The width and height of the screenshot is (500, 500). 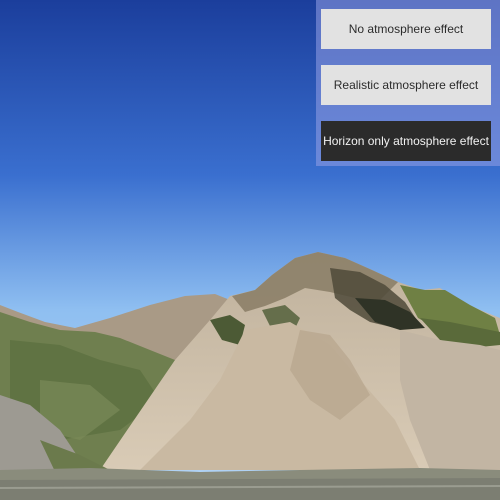 I want to click on realistic-atmosphere-button: Realistic atmosphere effect, so click(x=406, y=85).